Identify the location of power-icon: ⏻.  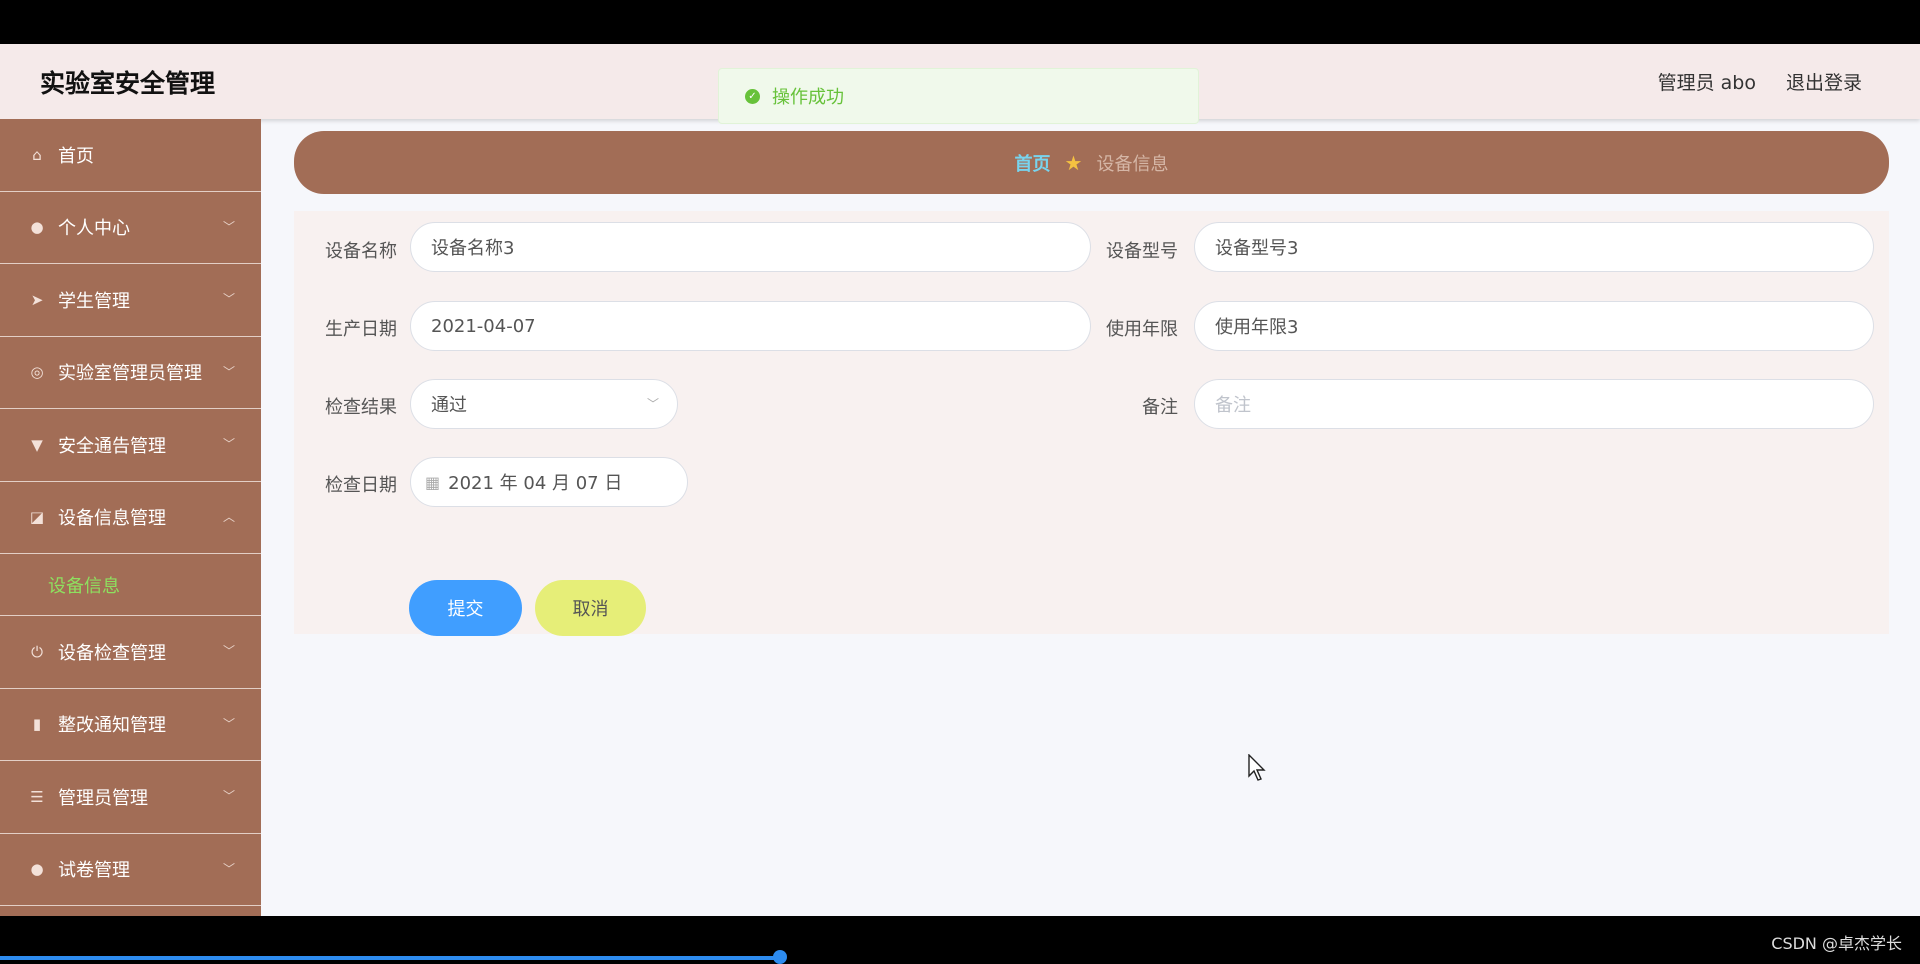
(37, 651).